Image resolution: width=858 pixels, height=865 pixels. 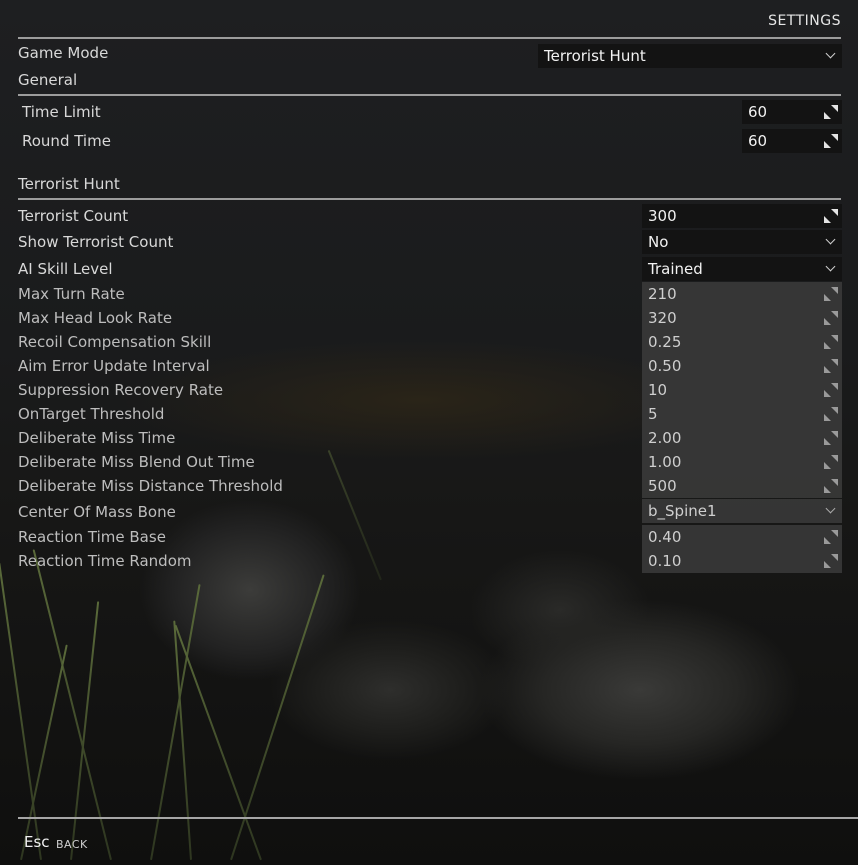 I want to click on suppression-recovery-rate-input: 10, so click(x=742, y=390).